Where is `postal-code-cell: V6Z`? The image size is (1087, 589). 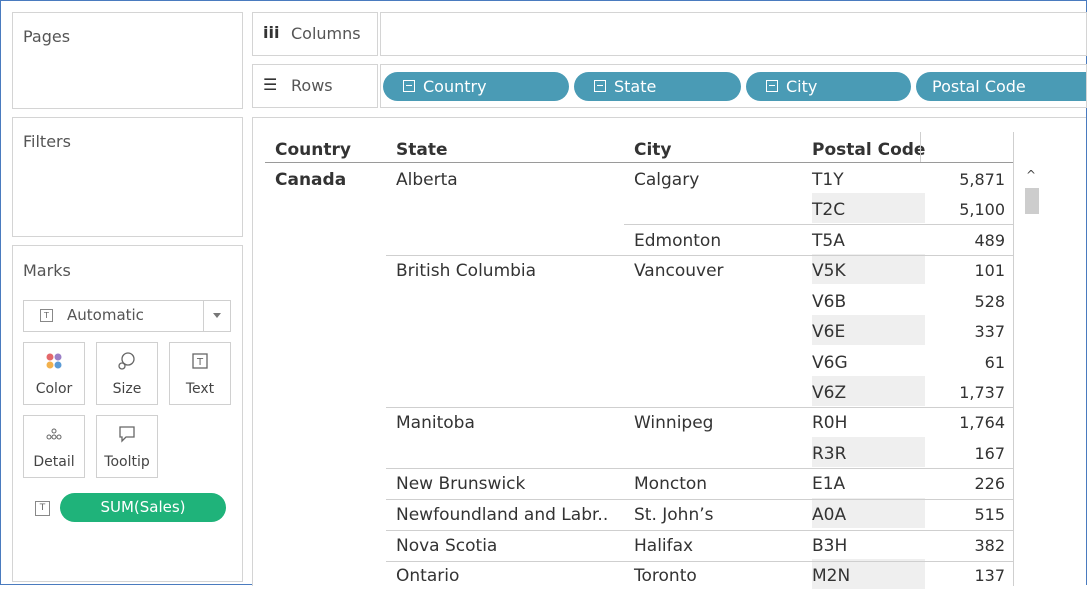
postal-code-cell: V6Z is located at coordinates (829, 393).